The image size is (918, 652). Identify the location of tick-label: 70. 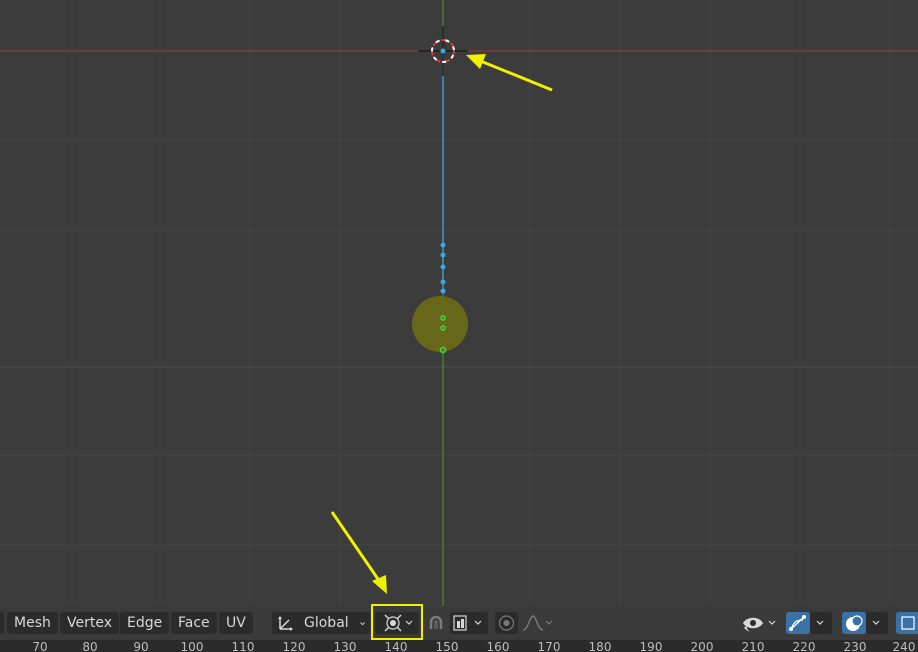
(40, 646).